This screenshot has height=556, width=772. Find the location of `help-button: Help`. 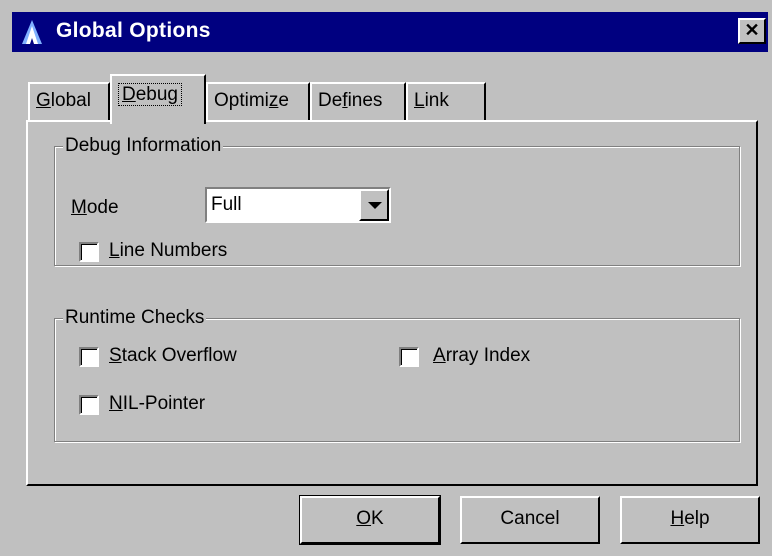

help-button: Help is located at coordinates (690, 520).